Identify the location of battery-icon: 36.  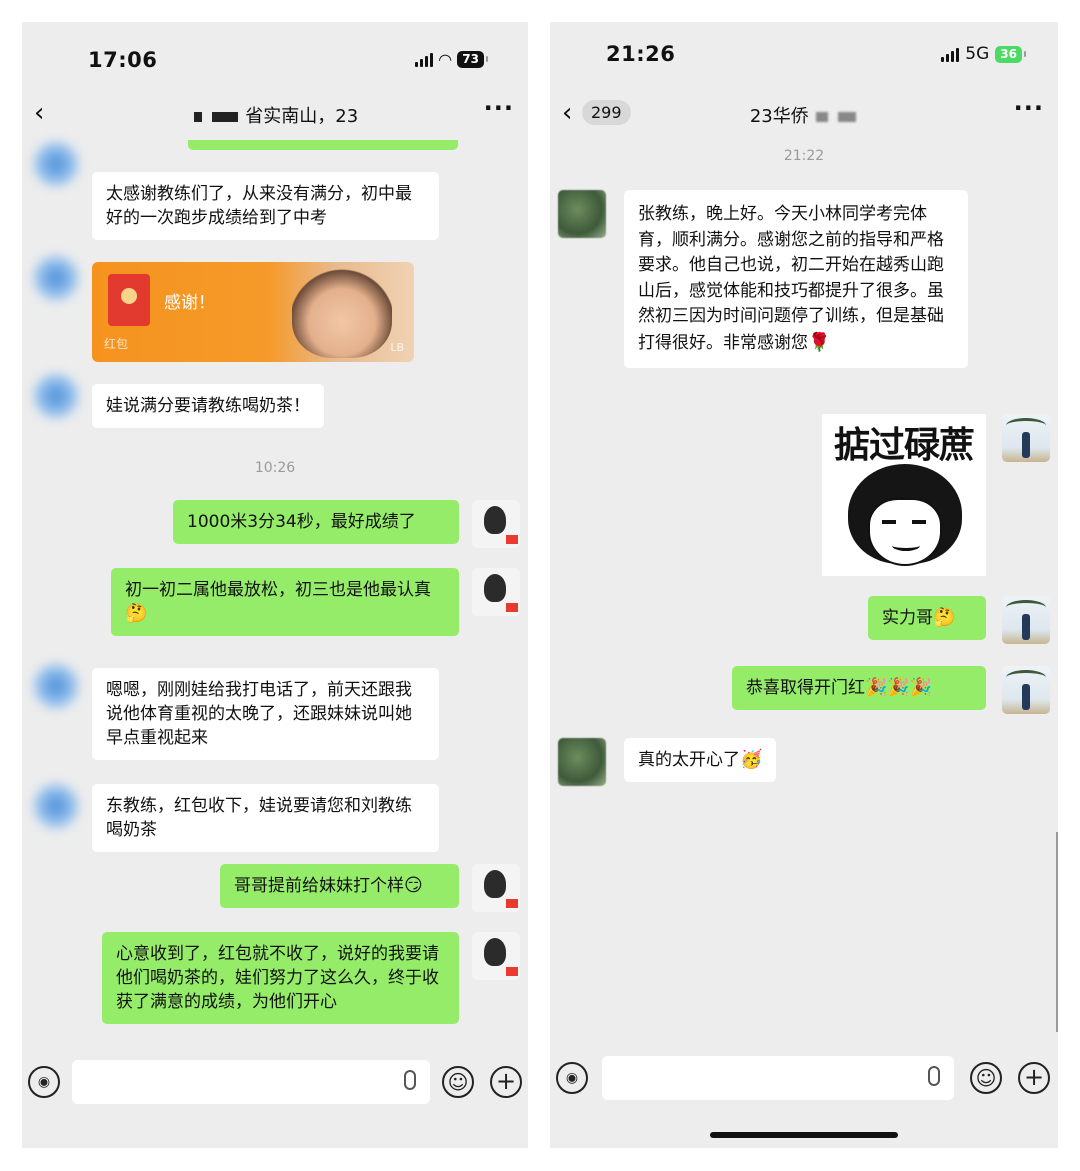
(1010, 54).